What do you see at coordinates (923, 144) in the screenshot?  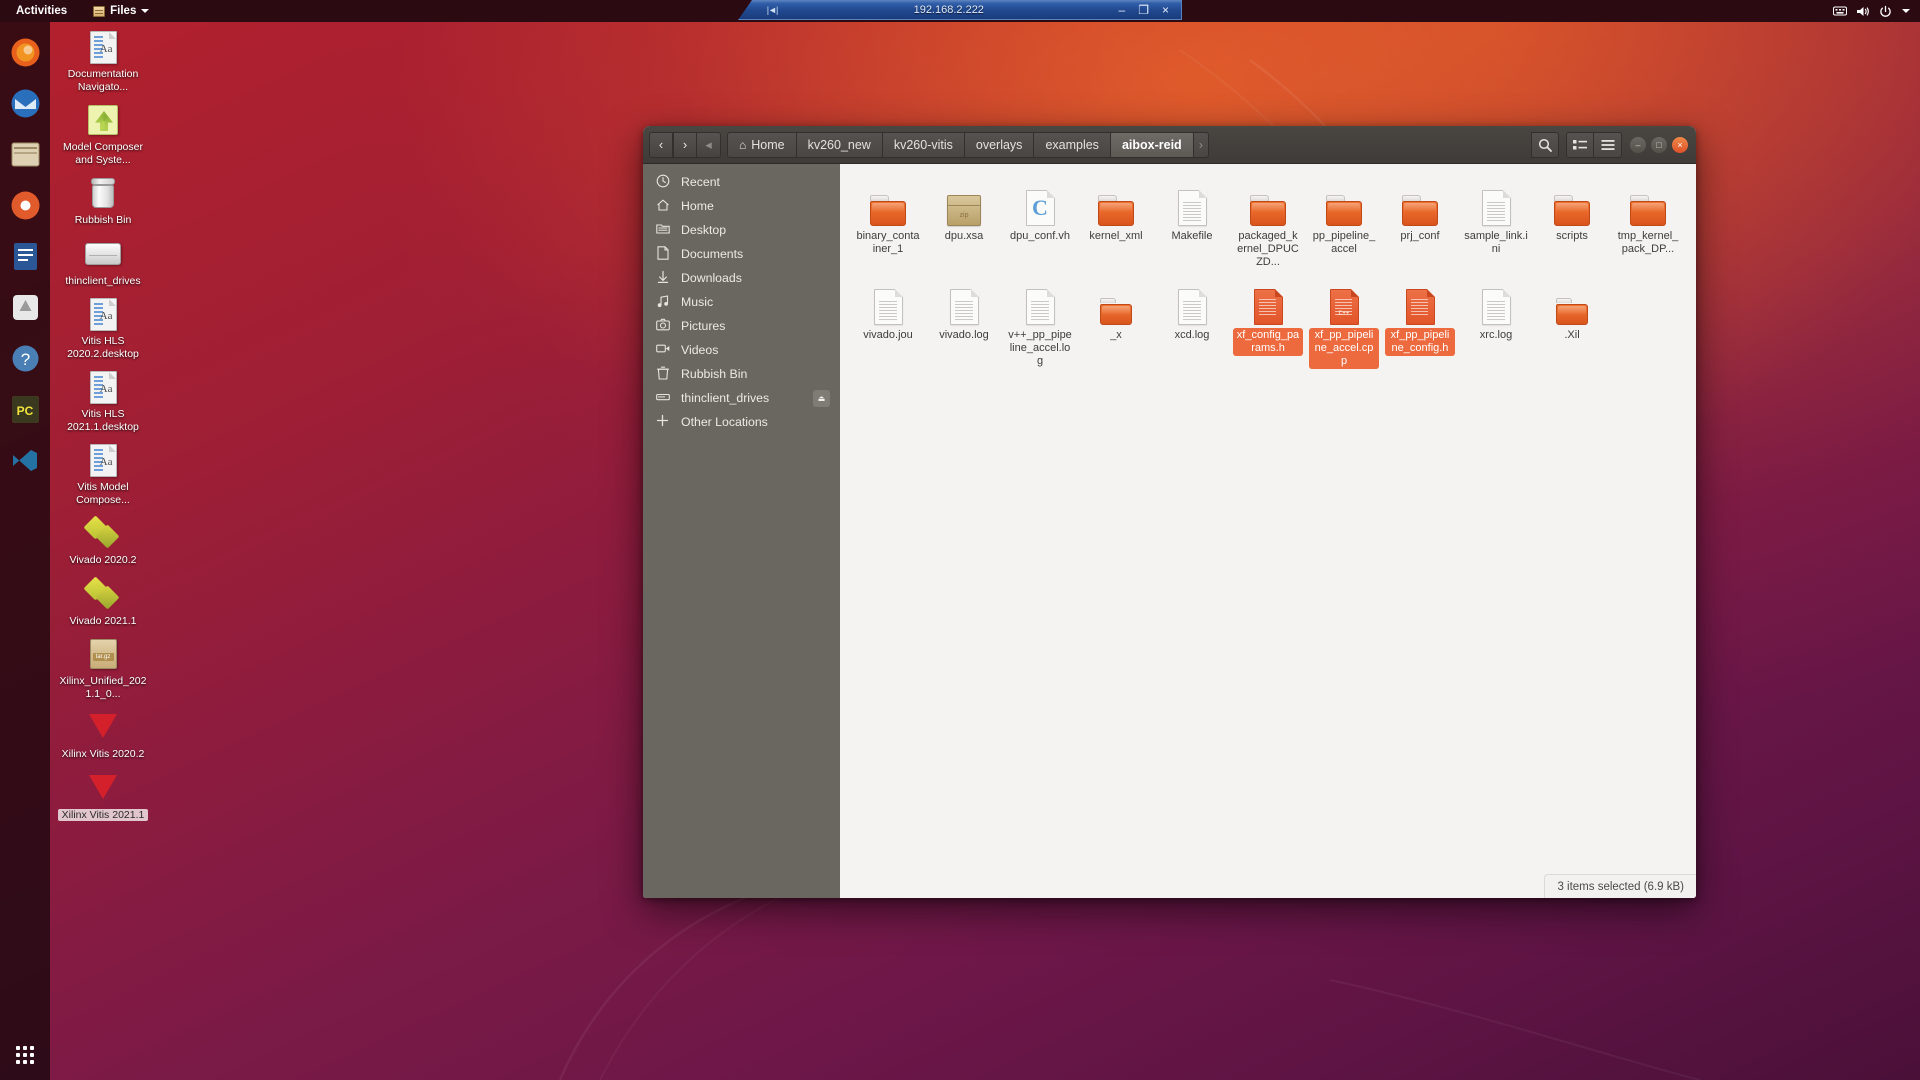 I see `breadcrumb-item-kv260-vitis: kv260-vitis` at bounding box center [923, 144].